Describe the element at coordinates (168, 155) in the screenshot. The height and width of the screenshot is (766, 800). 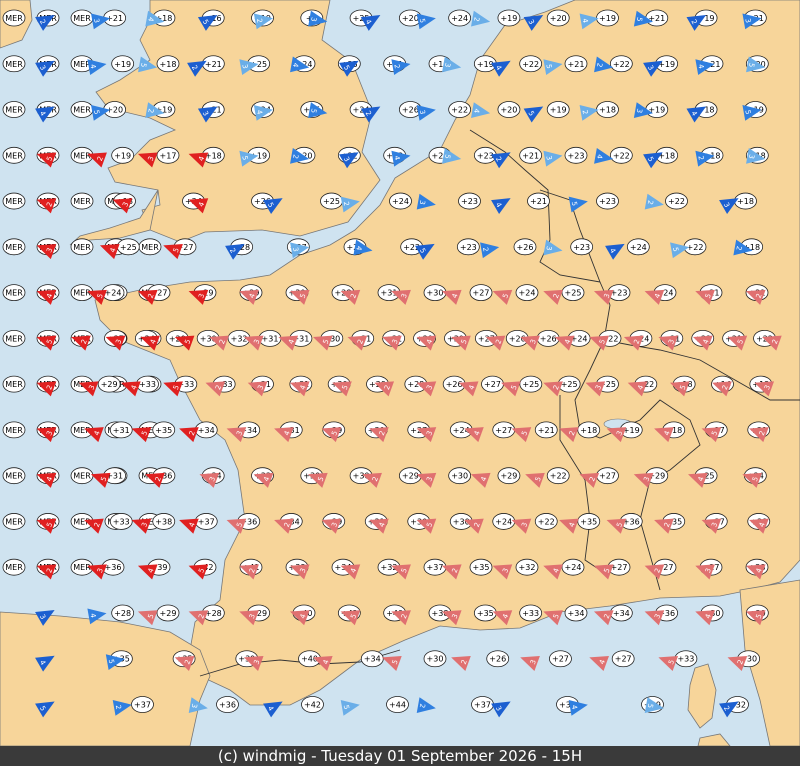
I see `svg-text: +17` at that location.